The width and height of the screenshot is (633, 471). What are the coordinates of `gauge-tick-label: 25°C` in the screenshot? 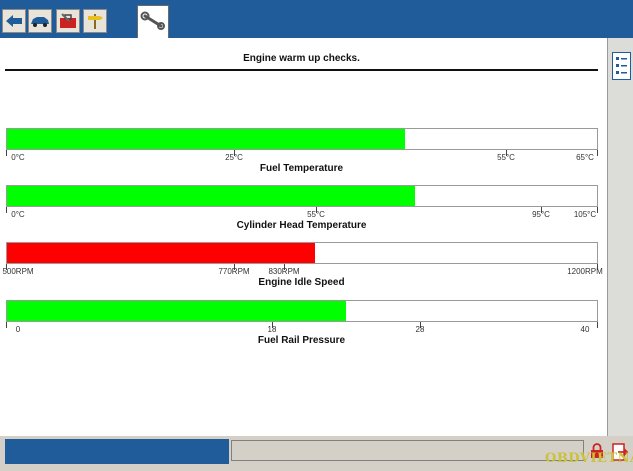 It's located at (234, 157).